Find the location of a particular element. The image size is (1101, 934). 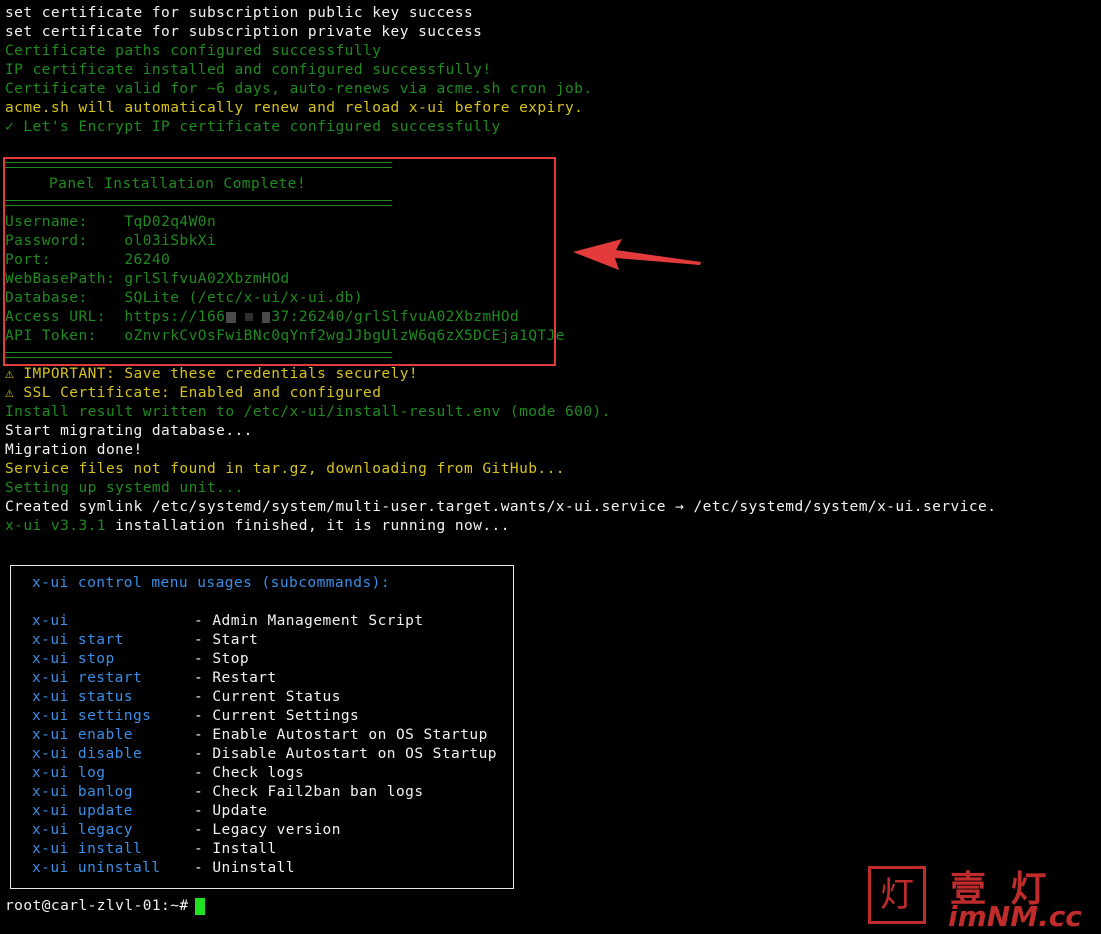

menu-description: - Current Settings is located at coordinates (277, 716).